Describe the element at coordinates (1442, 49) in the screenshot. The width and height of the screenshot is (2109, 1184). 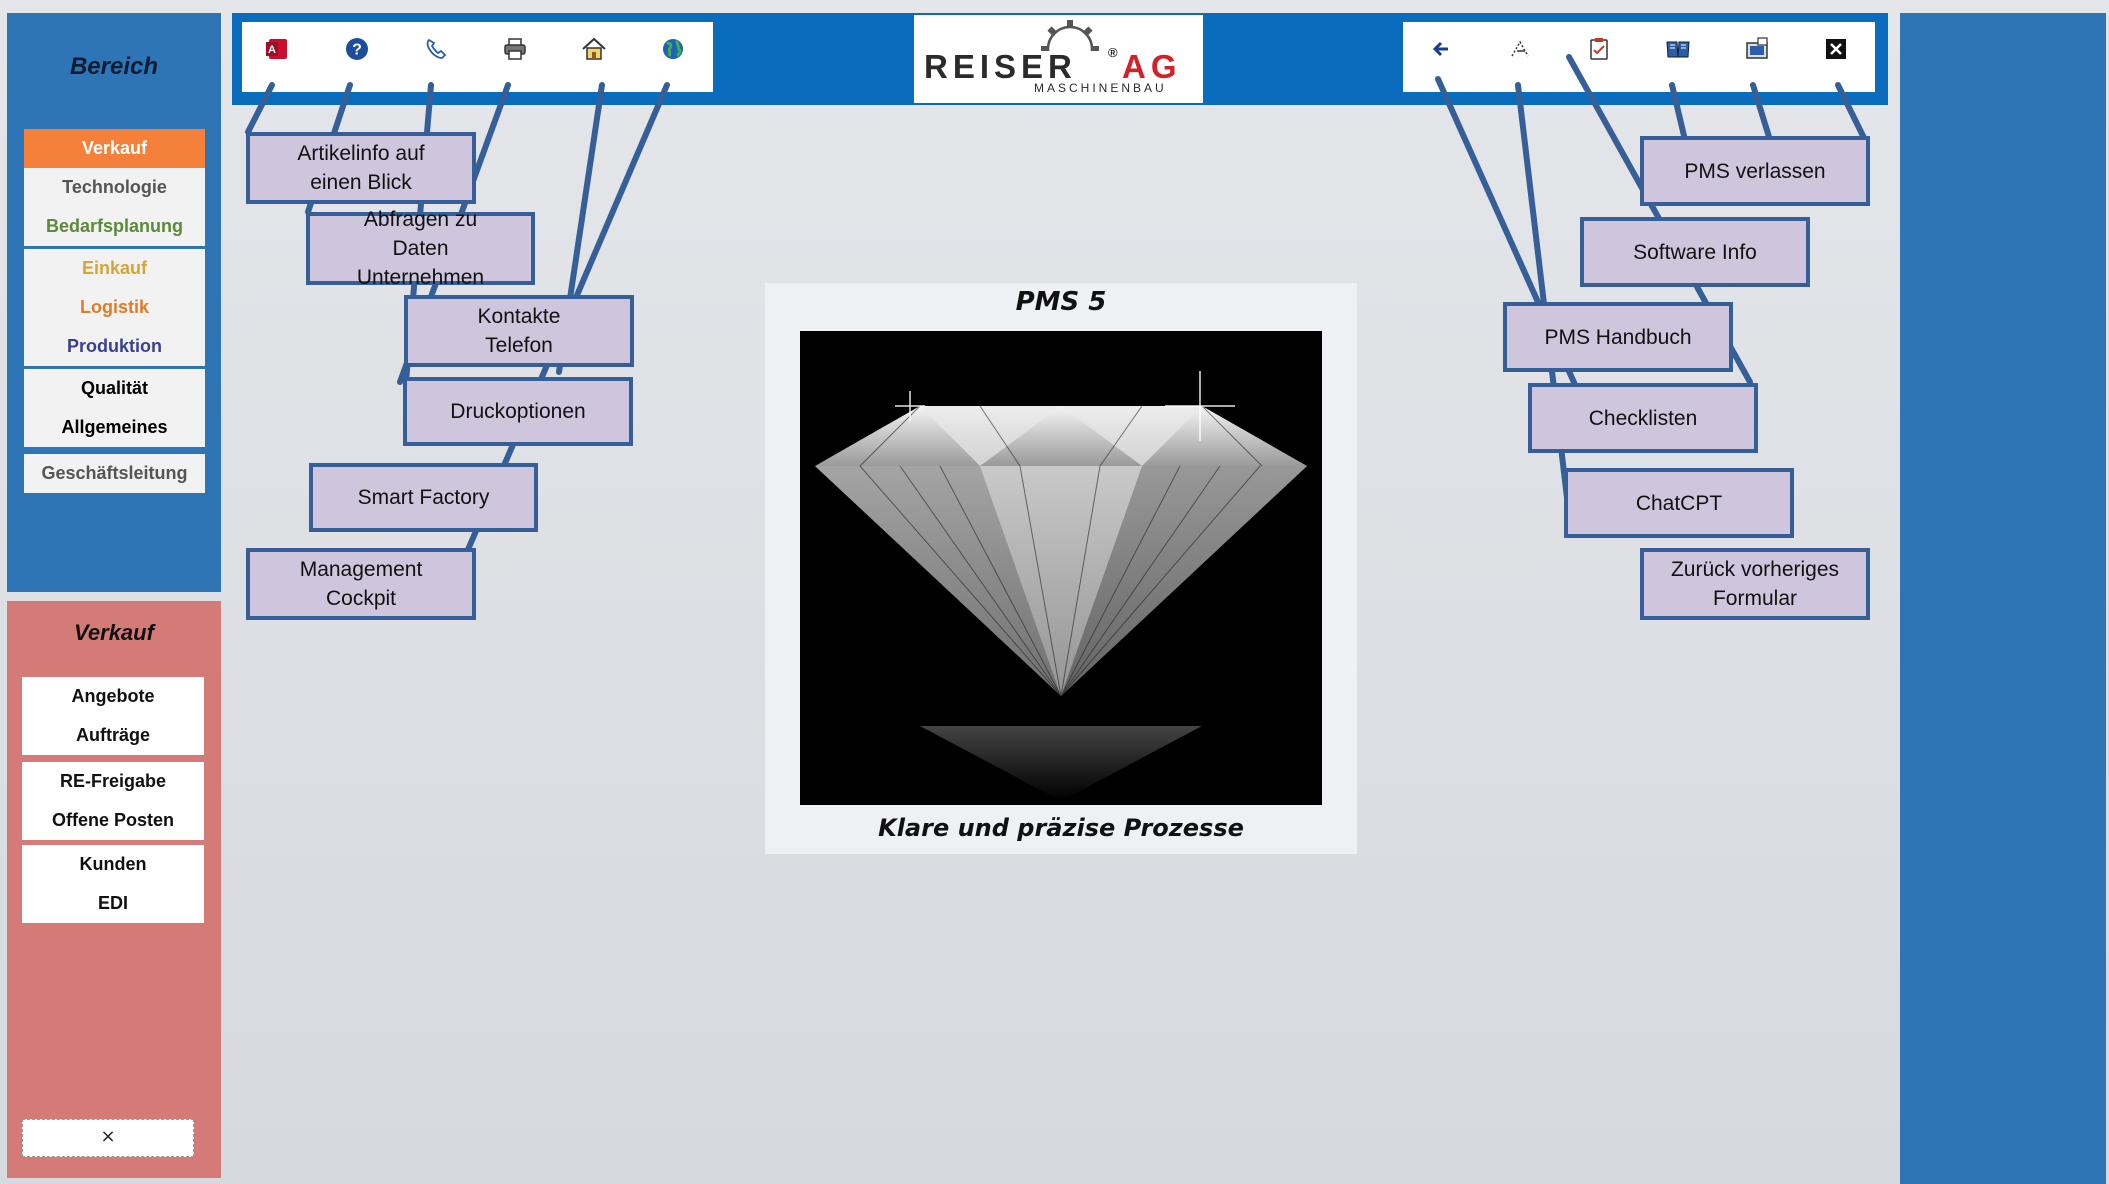
I see `back-arrow-icon` at that location.